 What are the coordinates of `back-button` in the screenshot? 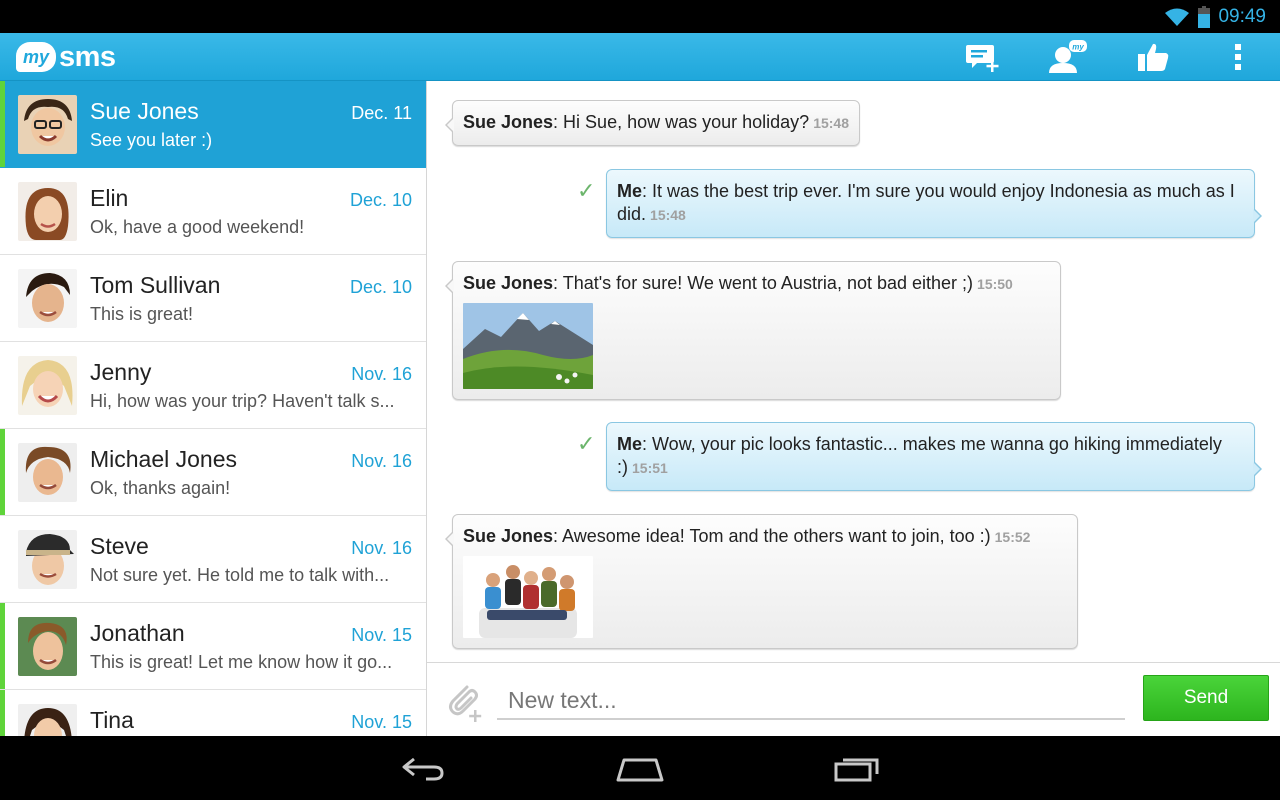 It's located at (424, 768).